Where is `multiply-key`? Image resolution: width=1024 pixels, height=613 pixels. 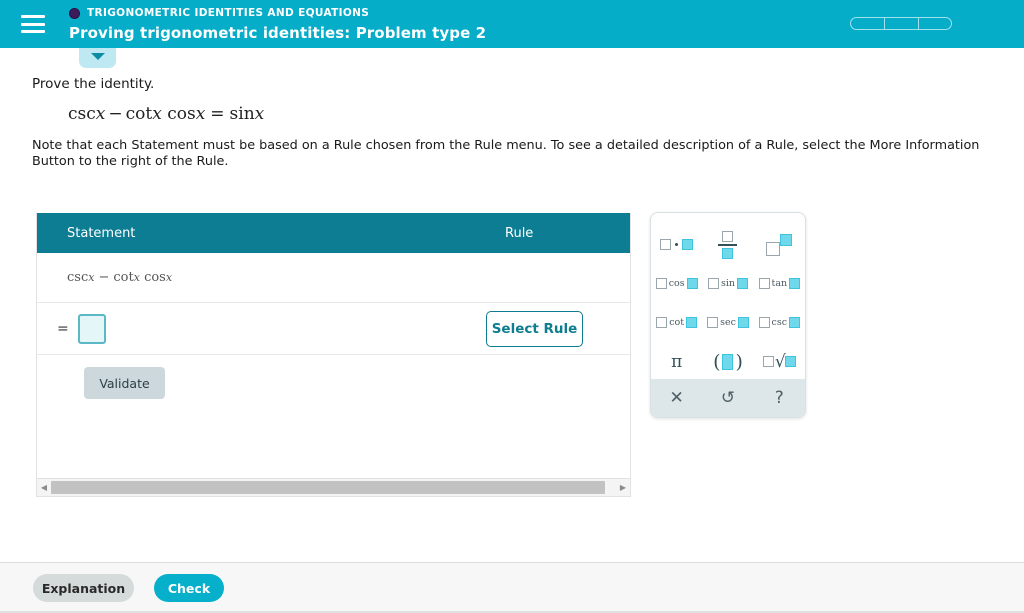 multiply-key is located at coordinates (676, 244).